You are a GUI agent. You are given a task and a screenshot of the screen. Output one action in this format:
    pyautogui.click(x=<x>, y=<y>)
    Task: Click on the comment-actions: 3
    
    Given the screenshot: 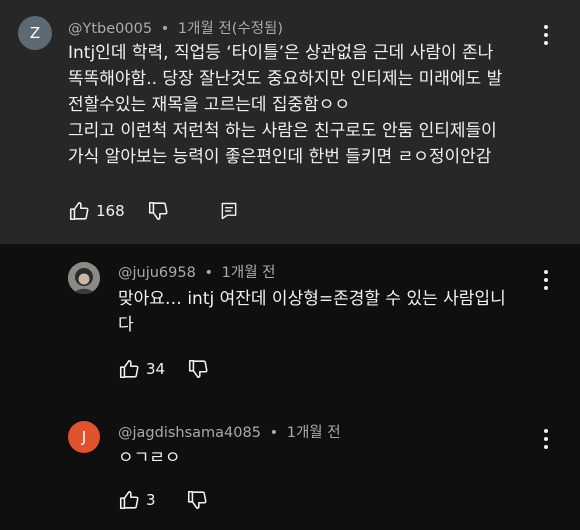 What is the action you would take?
    pyautogui.click(x=163, y=500)
    